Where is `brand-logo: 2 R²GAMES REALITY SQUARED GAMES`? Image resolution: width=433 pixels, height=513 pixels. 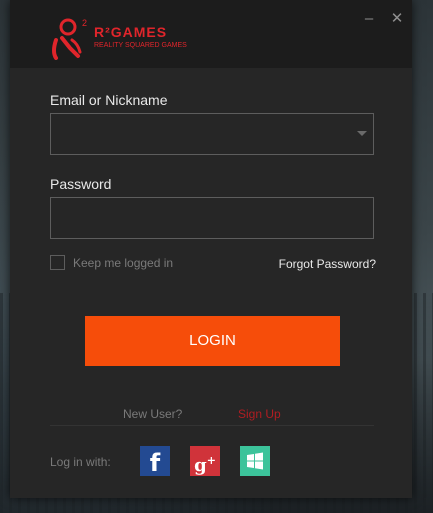
brand-logo: 2 R²GAMES REALITY SQUARED GAMES is located at coordinates (128, 39).